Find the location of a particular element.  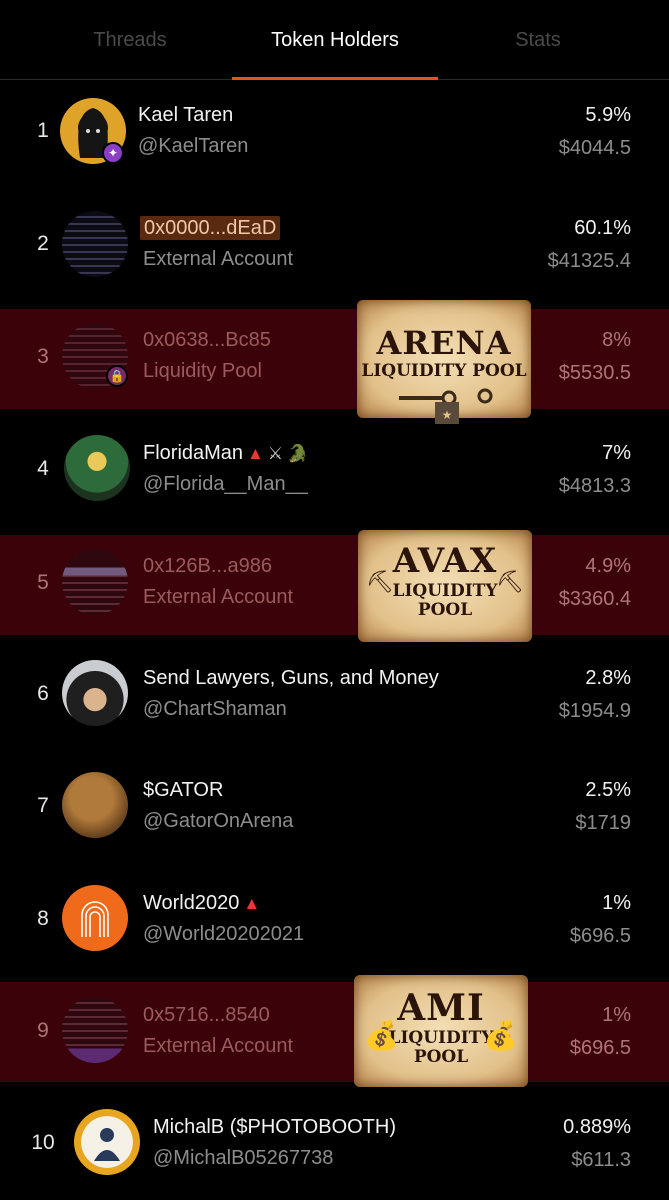

holder-value: $3360.4 is located at coordinates (594, 599).